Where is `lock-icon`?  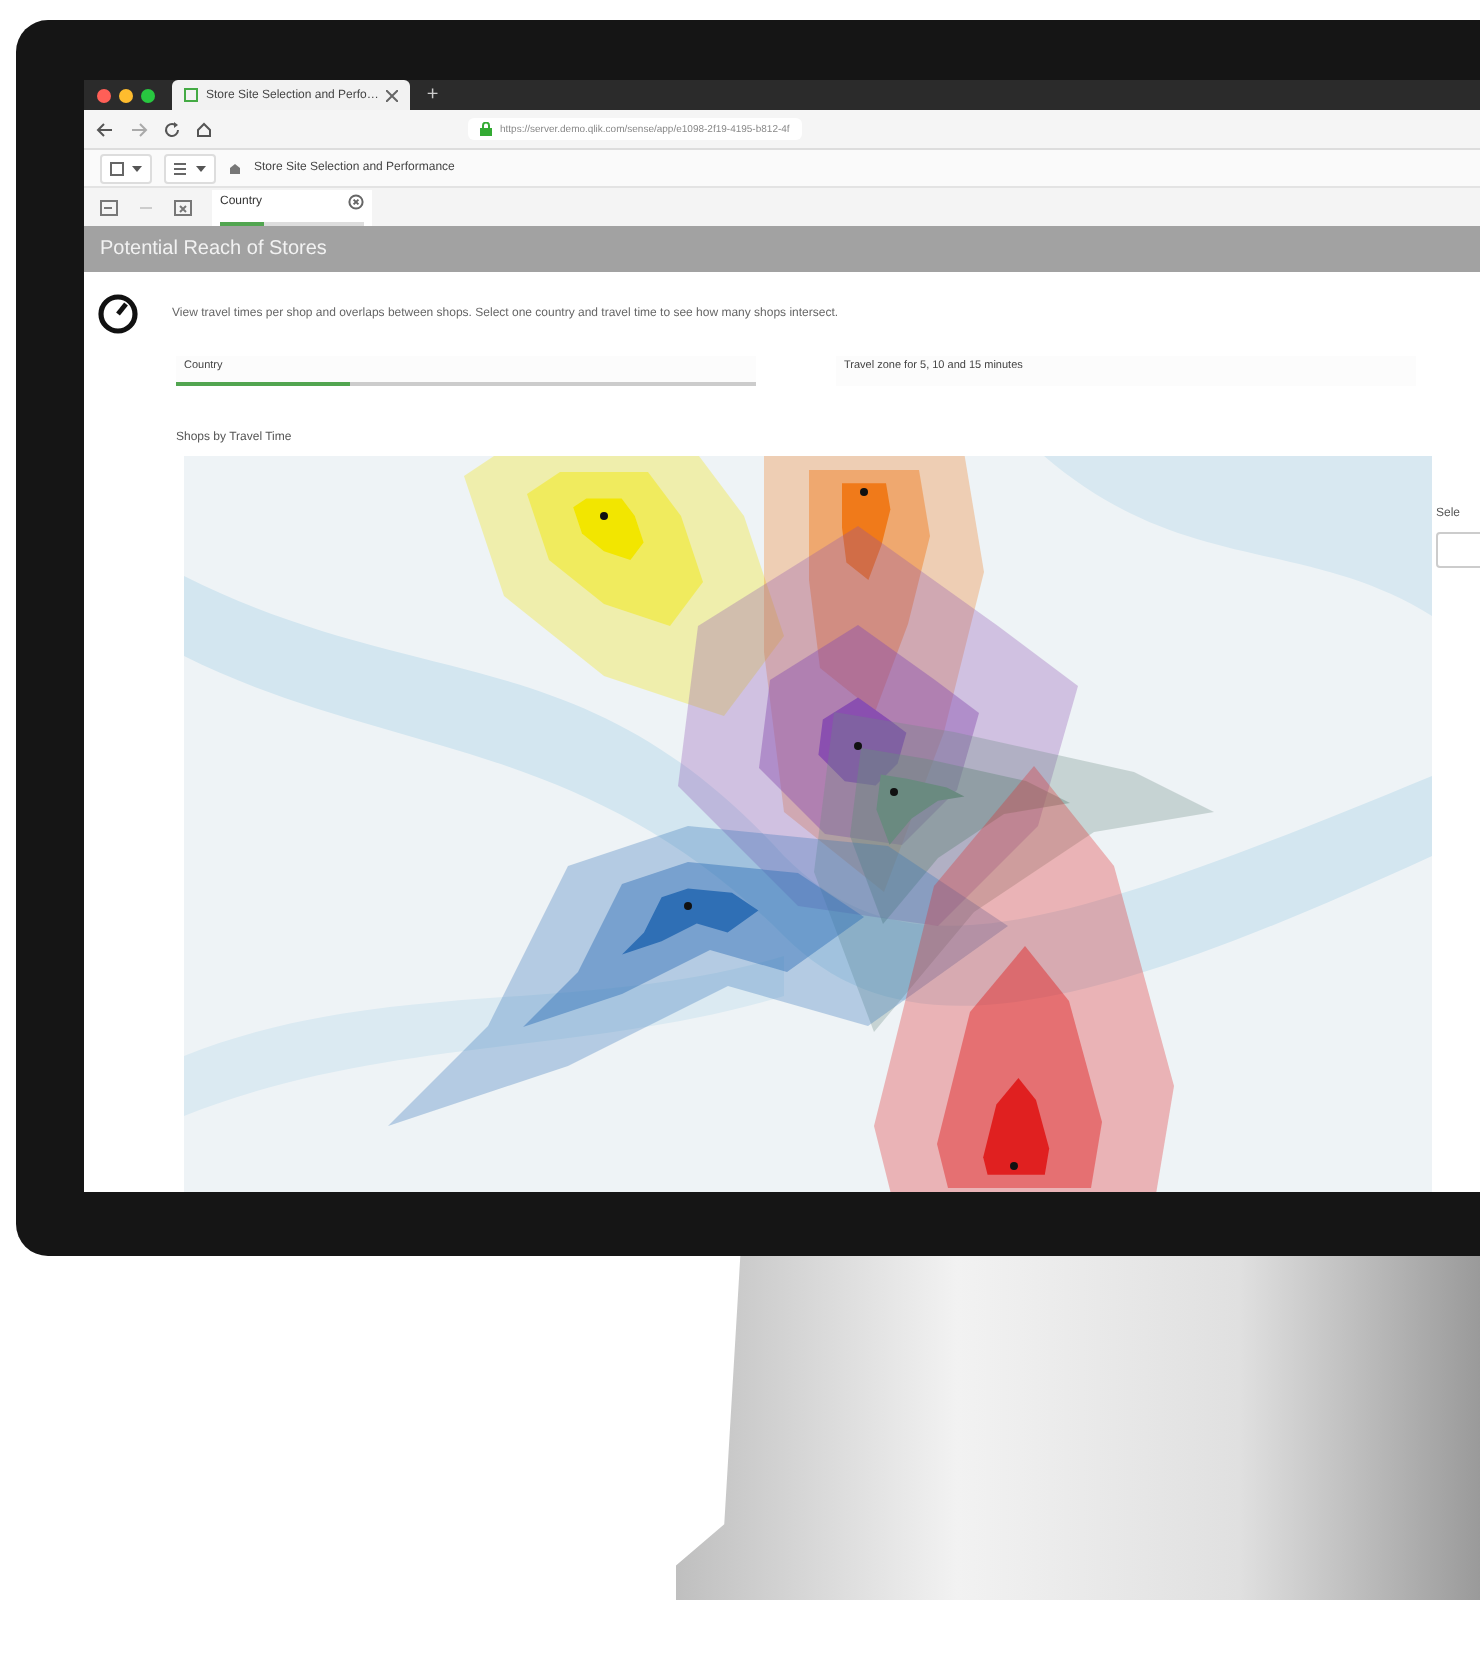
lock-icon is located at coordinates (486, 129).